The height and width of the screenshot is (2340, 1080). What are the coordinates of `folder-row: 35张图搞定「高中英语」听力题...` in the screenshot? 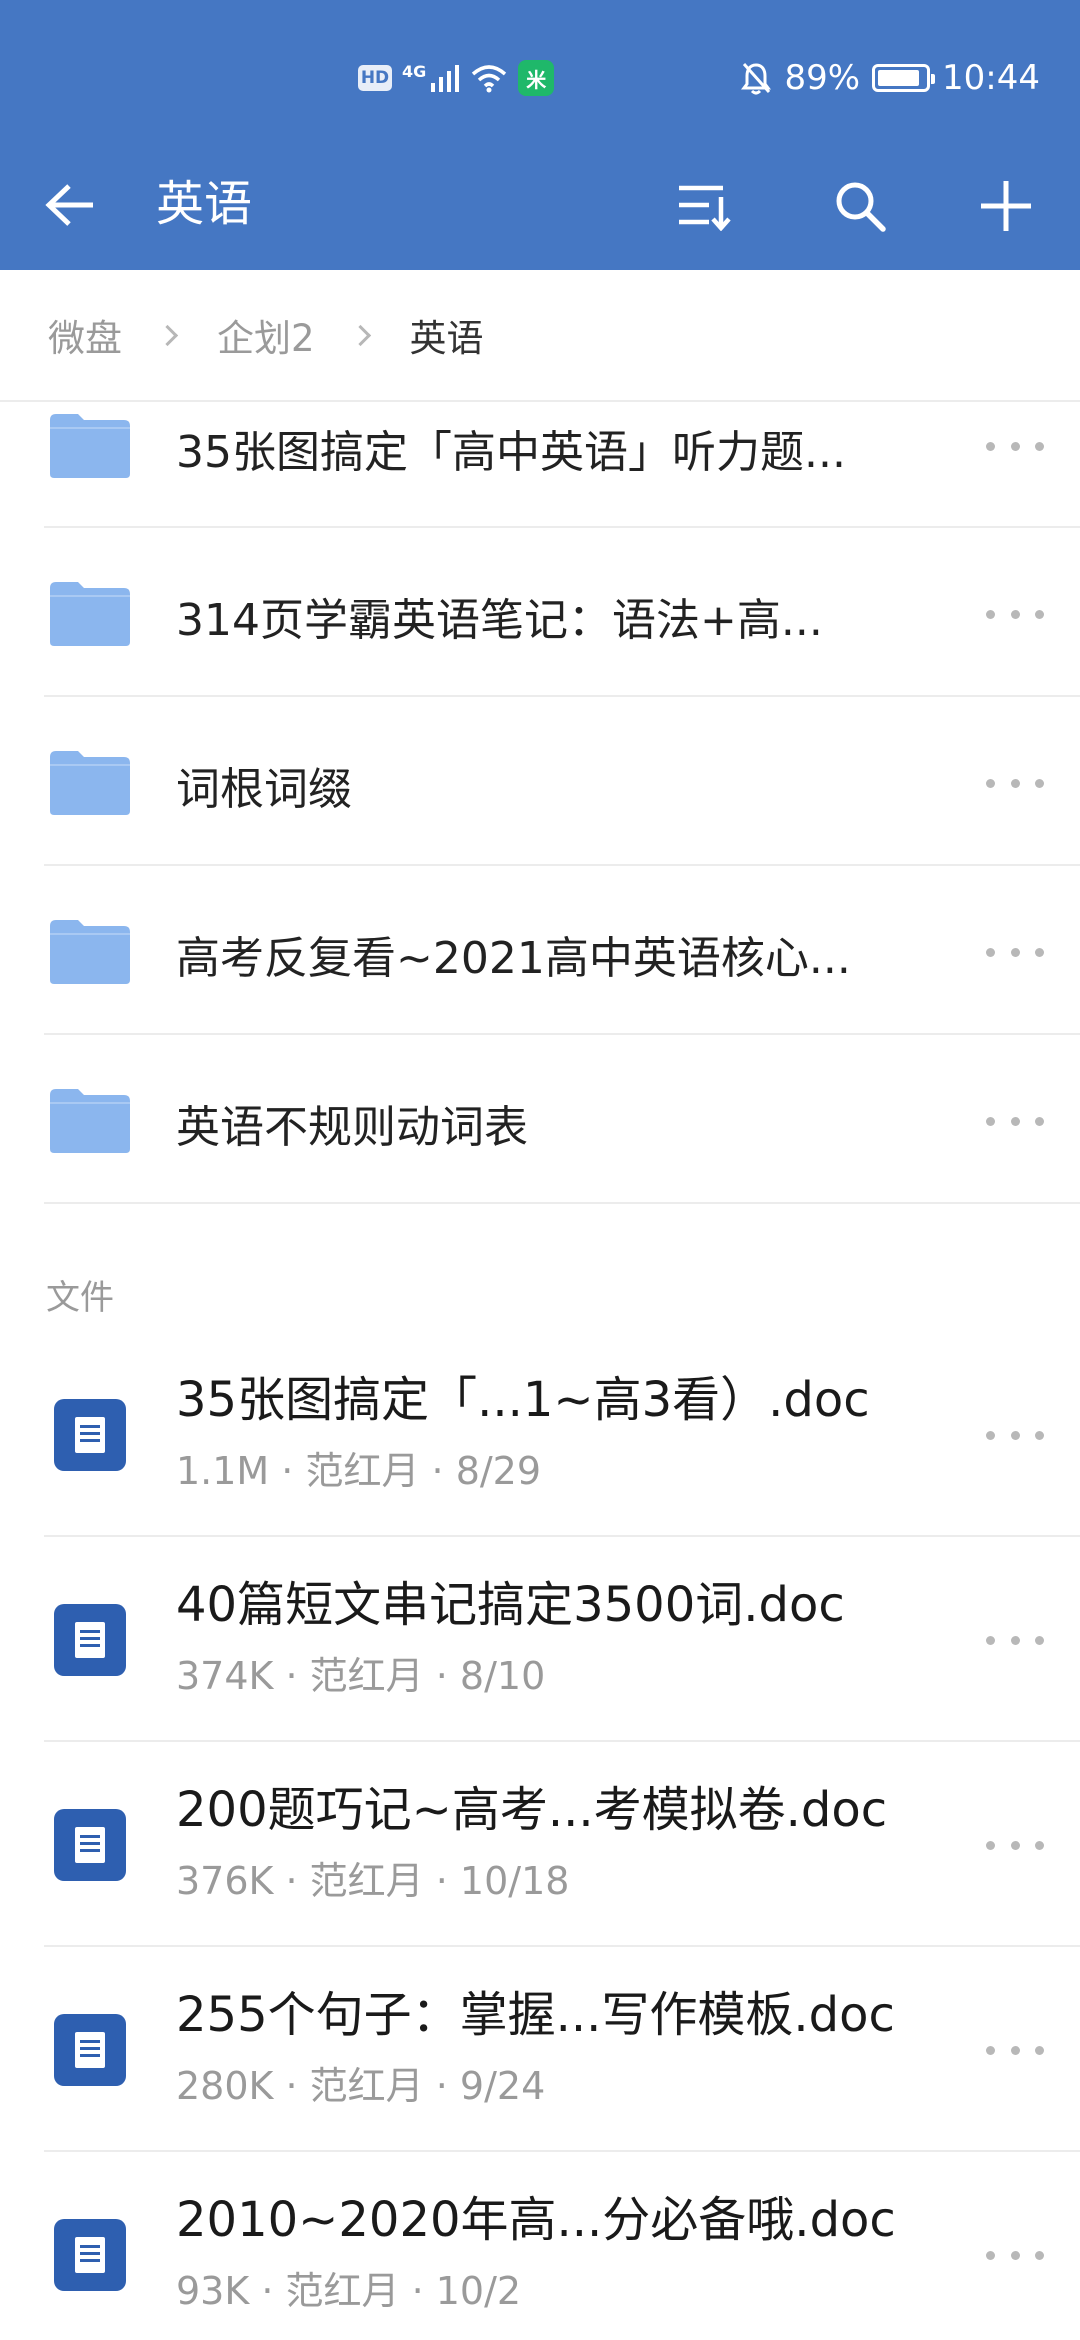 It's located at (540, 465).